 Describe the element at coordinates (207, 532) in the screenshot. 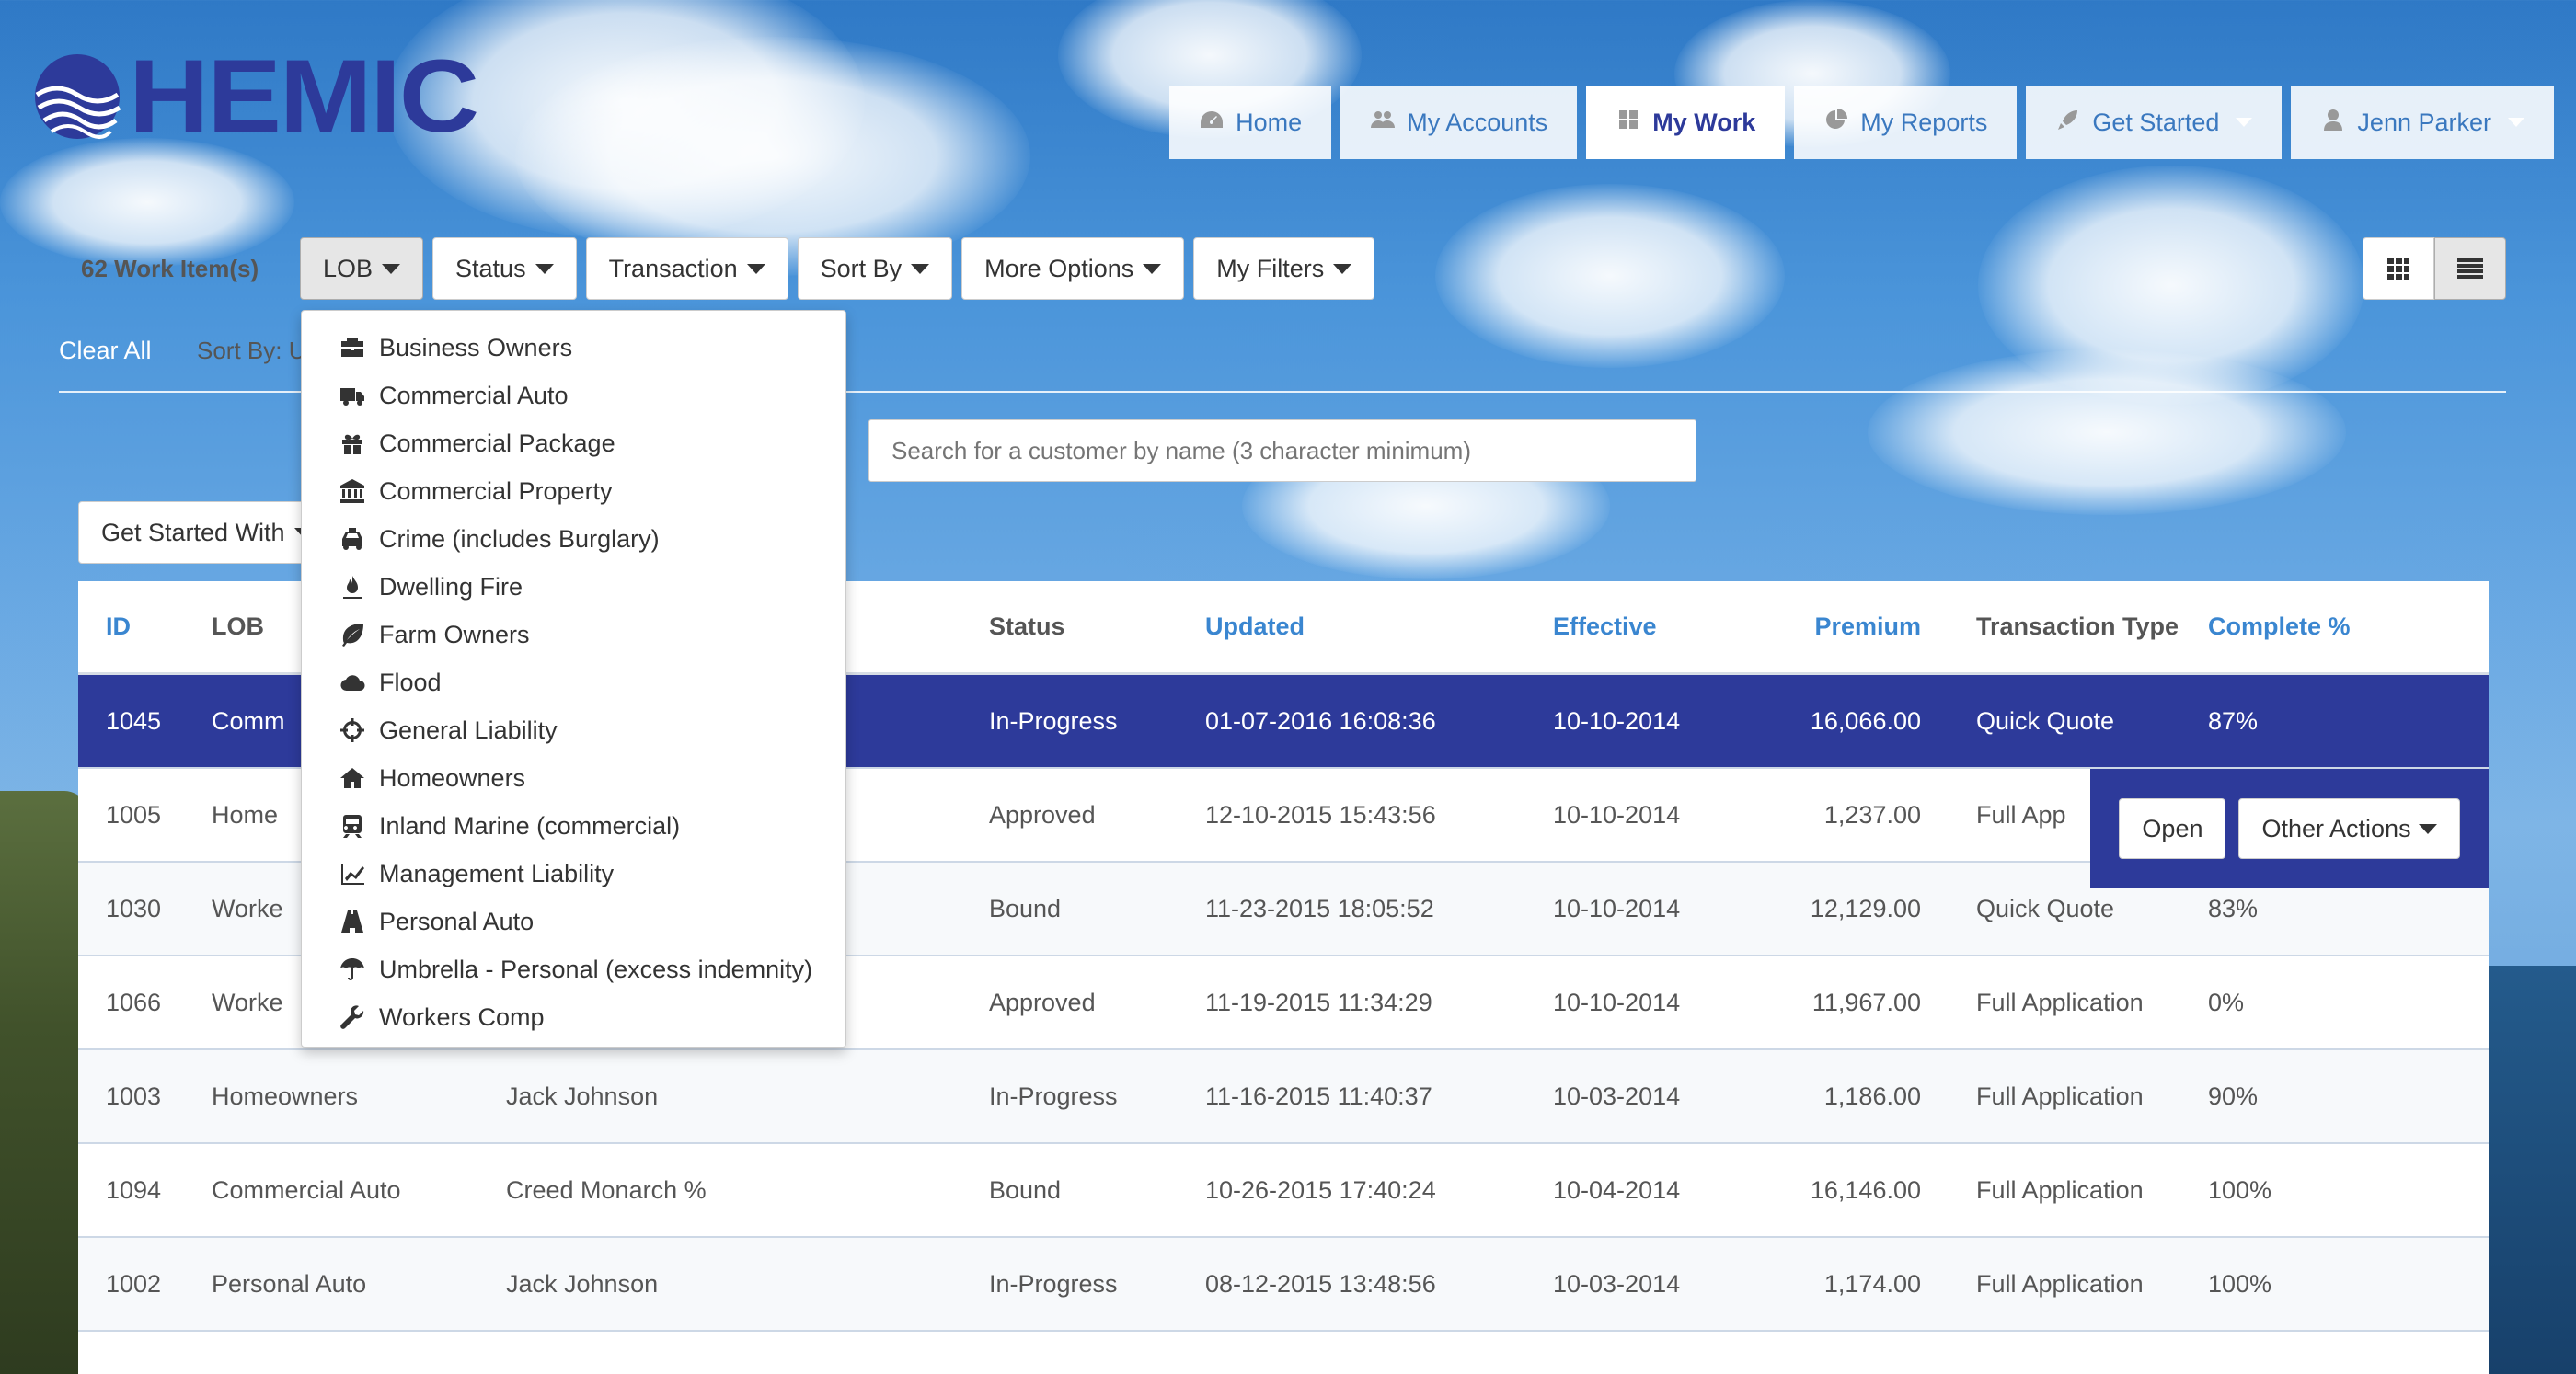

I see `get-started-with-button: Get Started With` at that location.